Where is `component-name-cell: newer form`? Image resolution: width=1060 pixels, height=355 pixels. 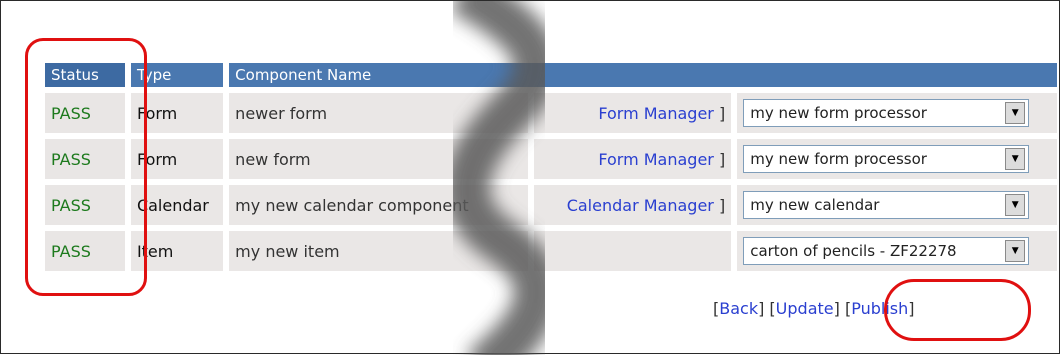
component-name-cell: newer form is located at coordinates (379, 113).